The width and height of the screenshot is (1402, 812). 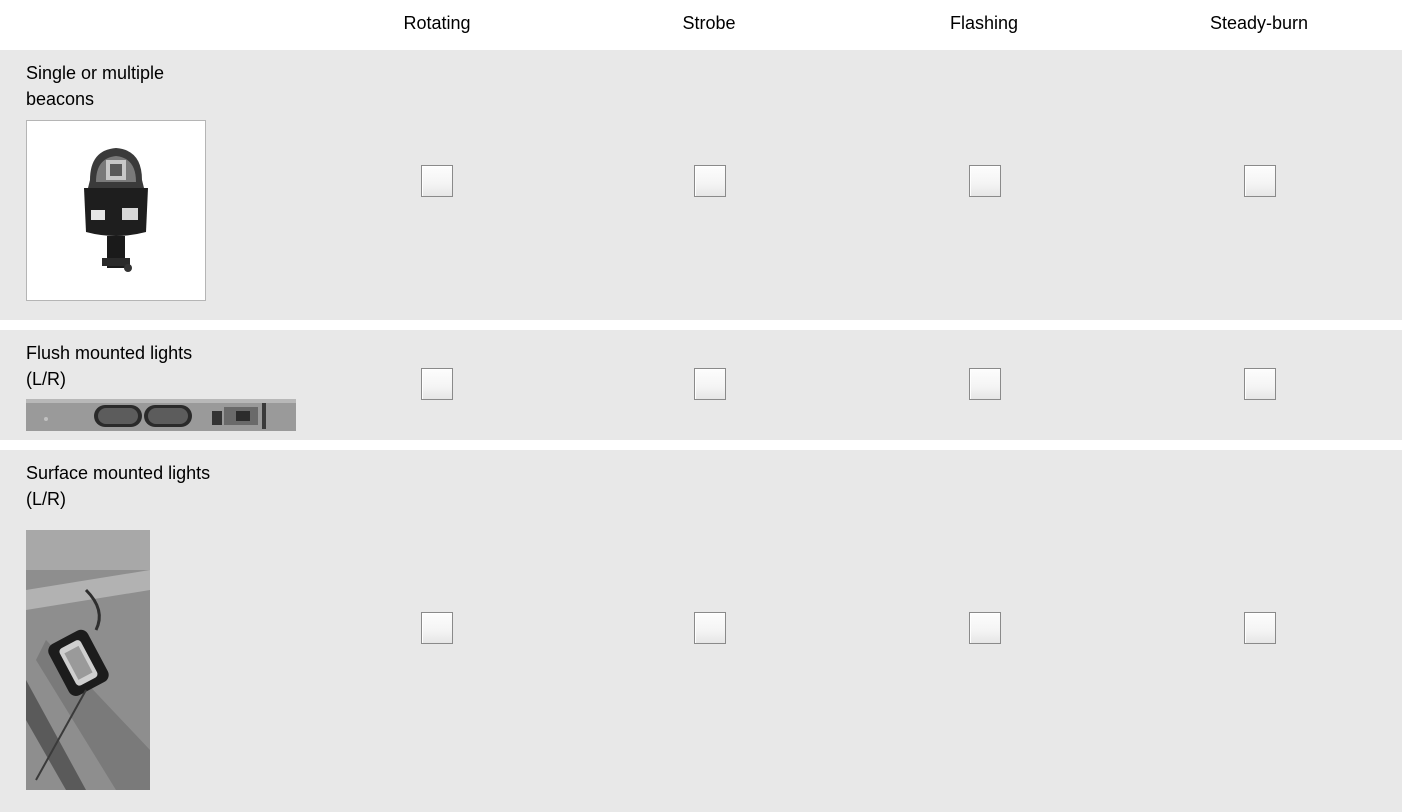 What do you see at coordinates (437, 23) in the screenshot?
I see `column-header-rotating: Rotating` at bounding box center [437, 23].